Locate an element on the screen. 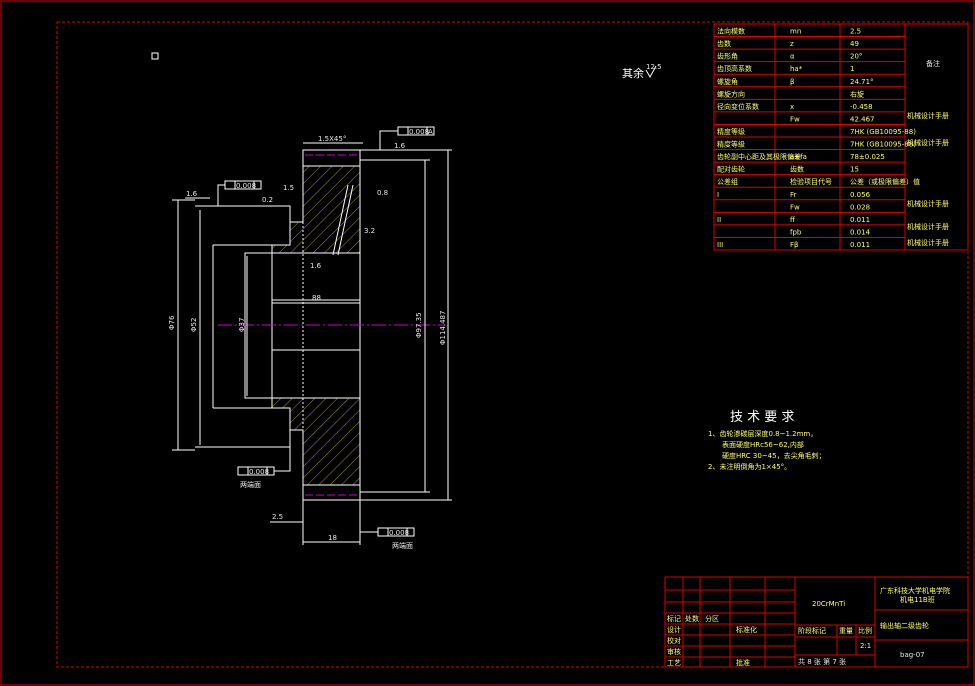  dia-52-dim: Φ52 is located at coordinates (194, 325).